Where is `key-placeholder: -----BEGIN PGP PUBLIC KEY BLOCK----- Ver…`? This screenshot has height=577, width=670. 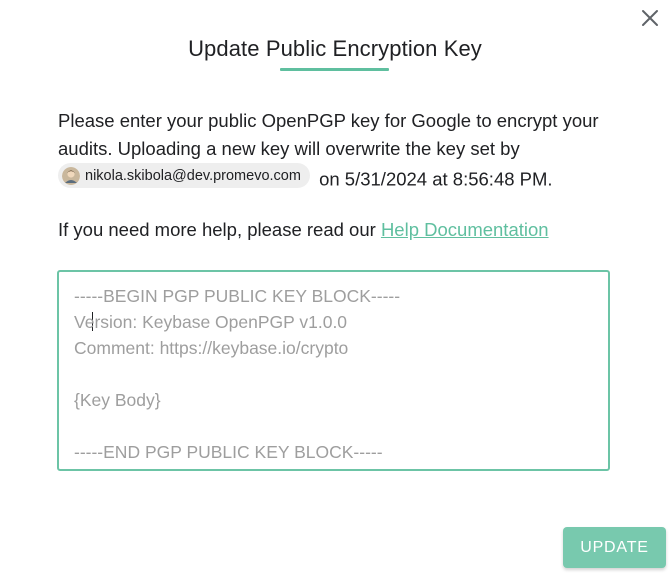
key-placeholder: -----BEGIN PGP PUBLIC KEY BLOCK----- Ver… is located at coordinates (237, 374).